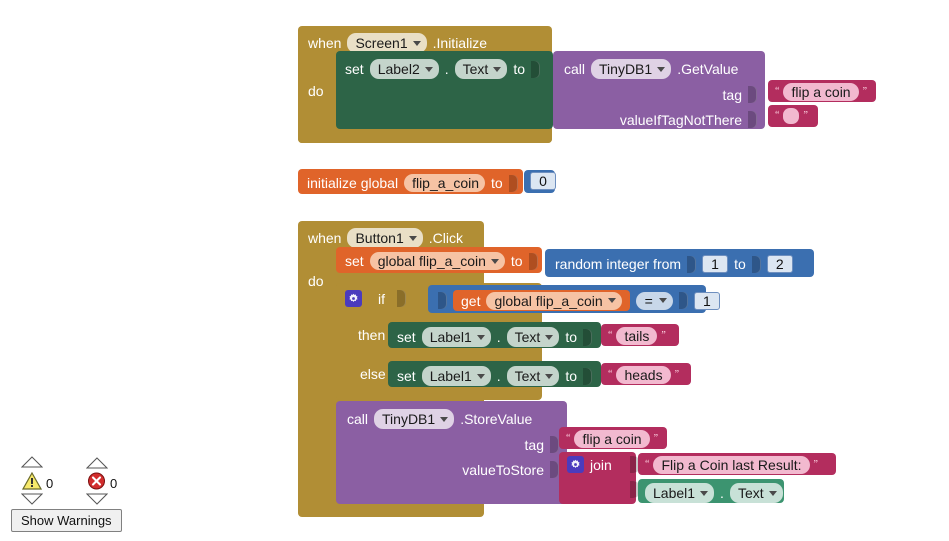 The width and height of the screenshot is (949, 541). Describe the element at coordinates (32, 501) in the screenshot. I see `warning-scroll-down-button` at that location.